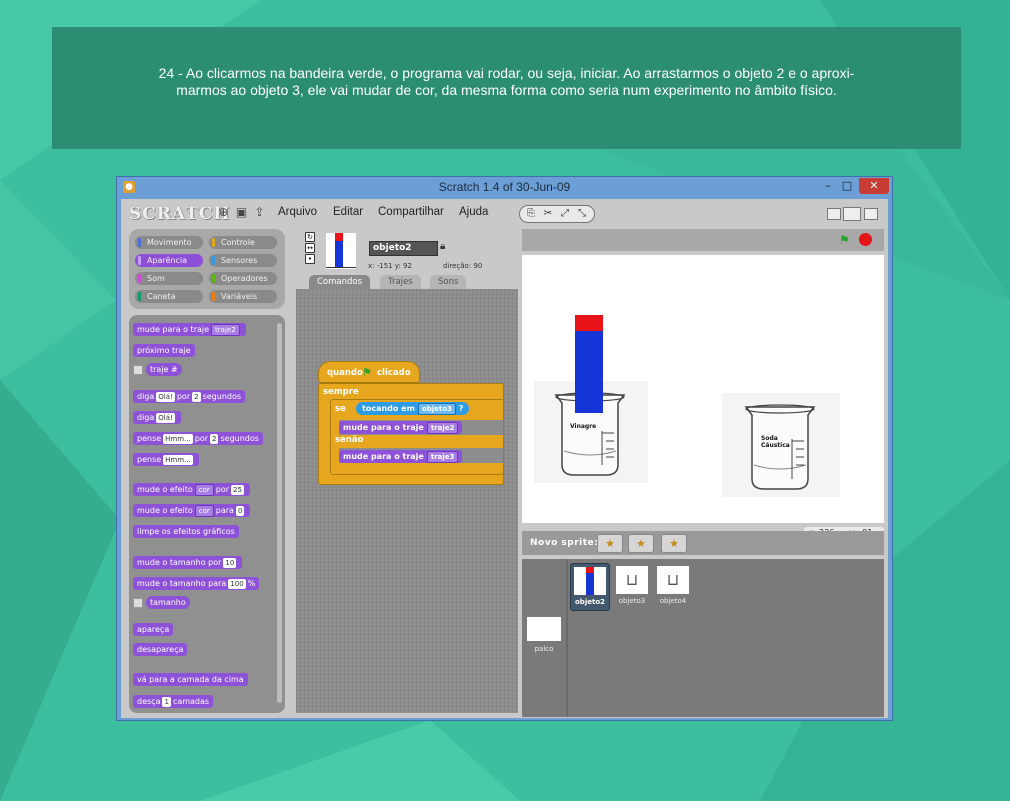 This screenshot has height=801, width=1010. What do you see at coordinates (223, 212) in the screenshot?
I see `globe-icon: ⊕` at bounding box center [223, 212].